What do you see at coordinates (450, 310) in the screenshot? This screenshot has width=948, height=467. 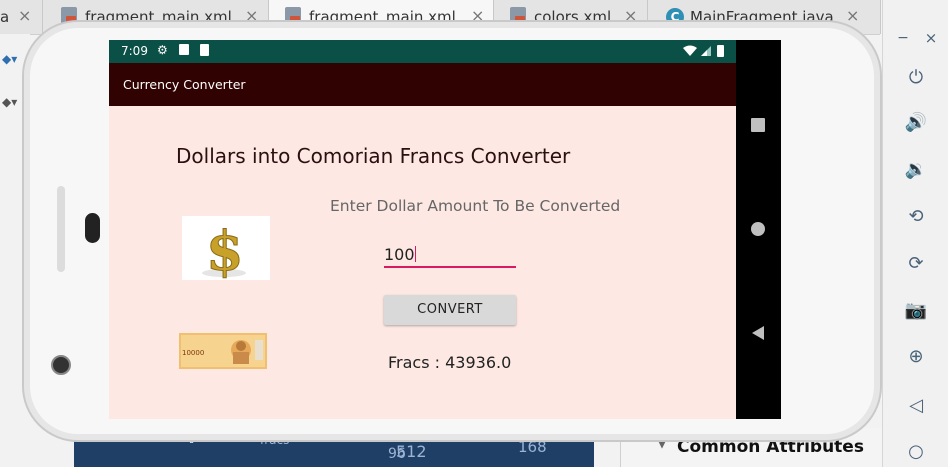 I see `convert-button: CONVERT` at bounding box center [450, 310].